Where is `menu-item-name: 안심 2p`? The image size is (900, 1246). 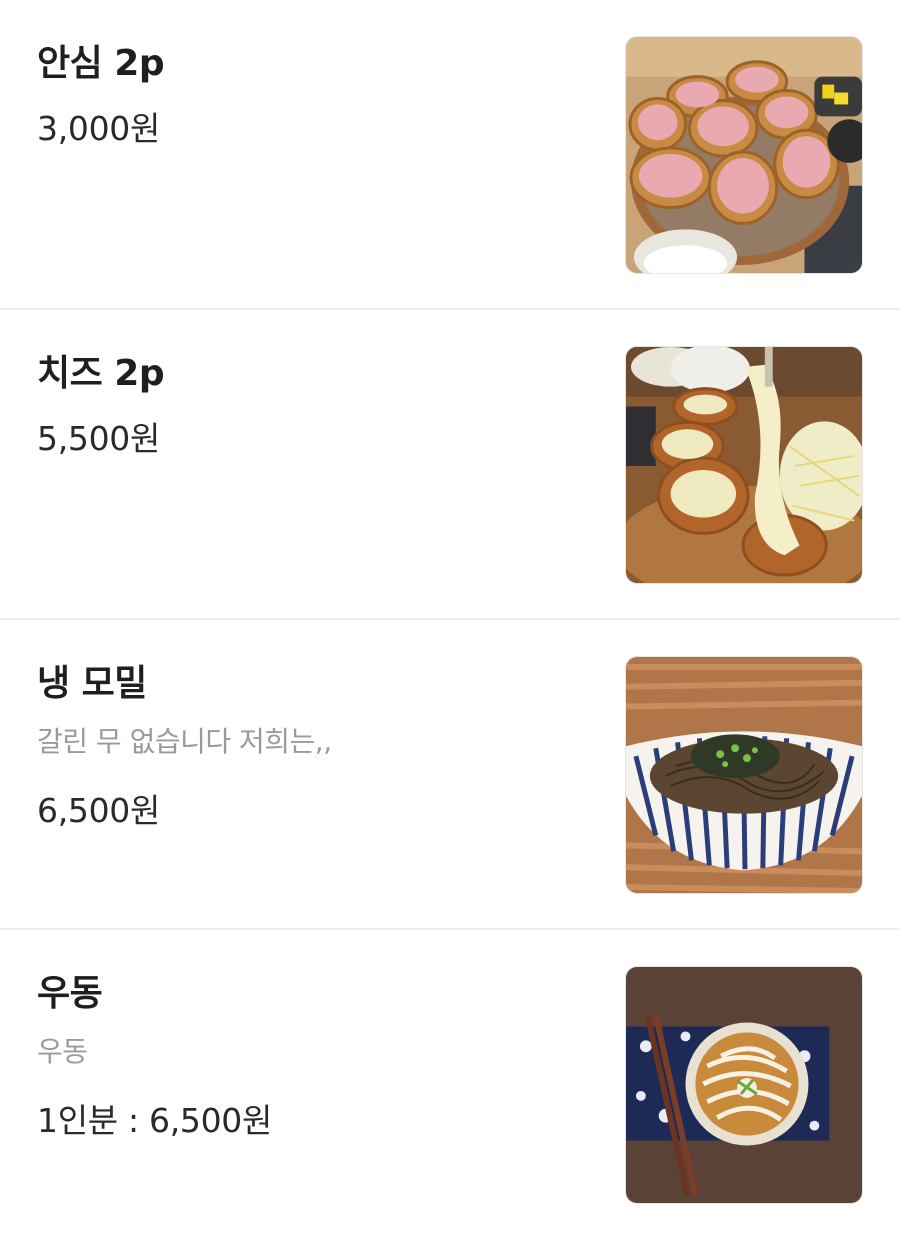 menu-item-name: 안심 2p is located at coordinates (101, 63).